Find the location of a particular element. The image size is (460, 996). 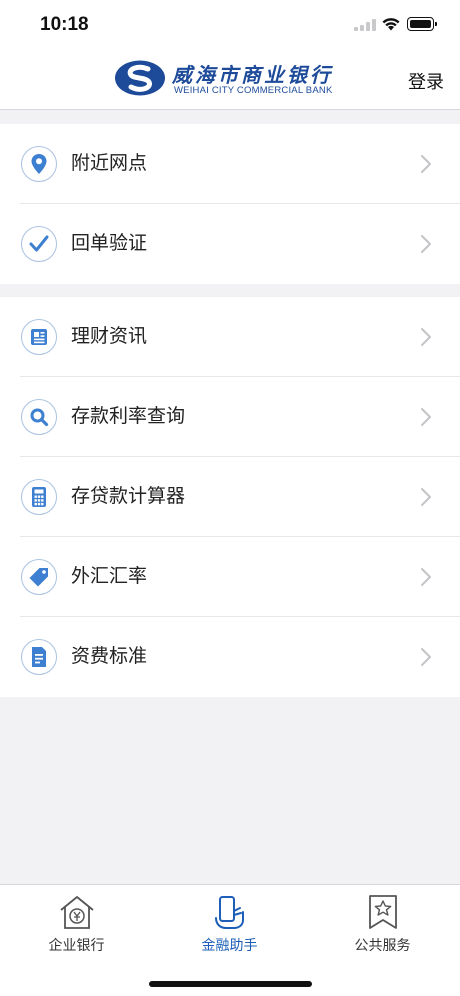

menu-item-label: 附近网点 is located at coordinates (109, 163).